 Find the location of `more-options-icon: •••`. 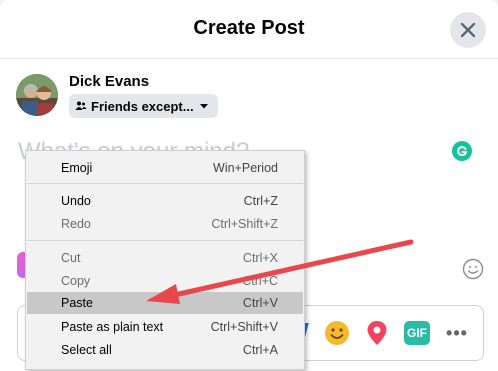

more-options-icon: ••• is located at coordinates (457, 332).